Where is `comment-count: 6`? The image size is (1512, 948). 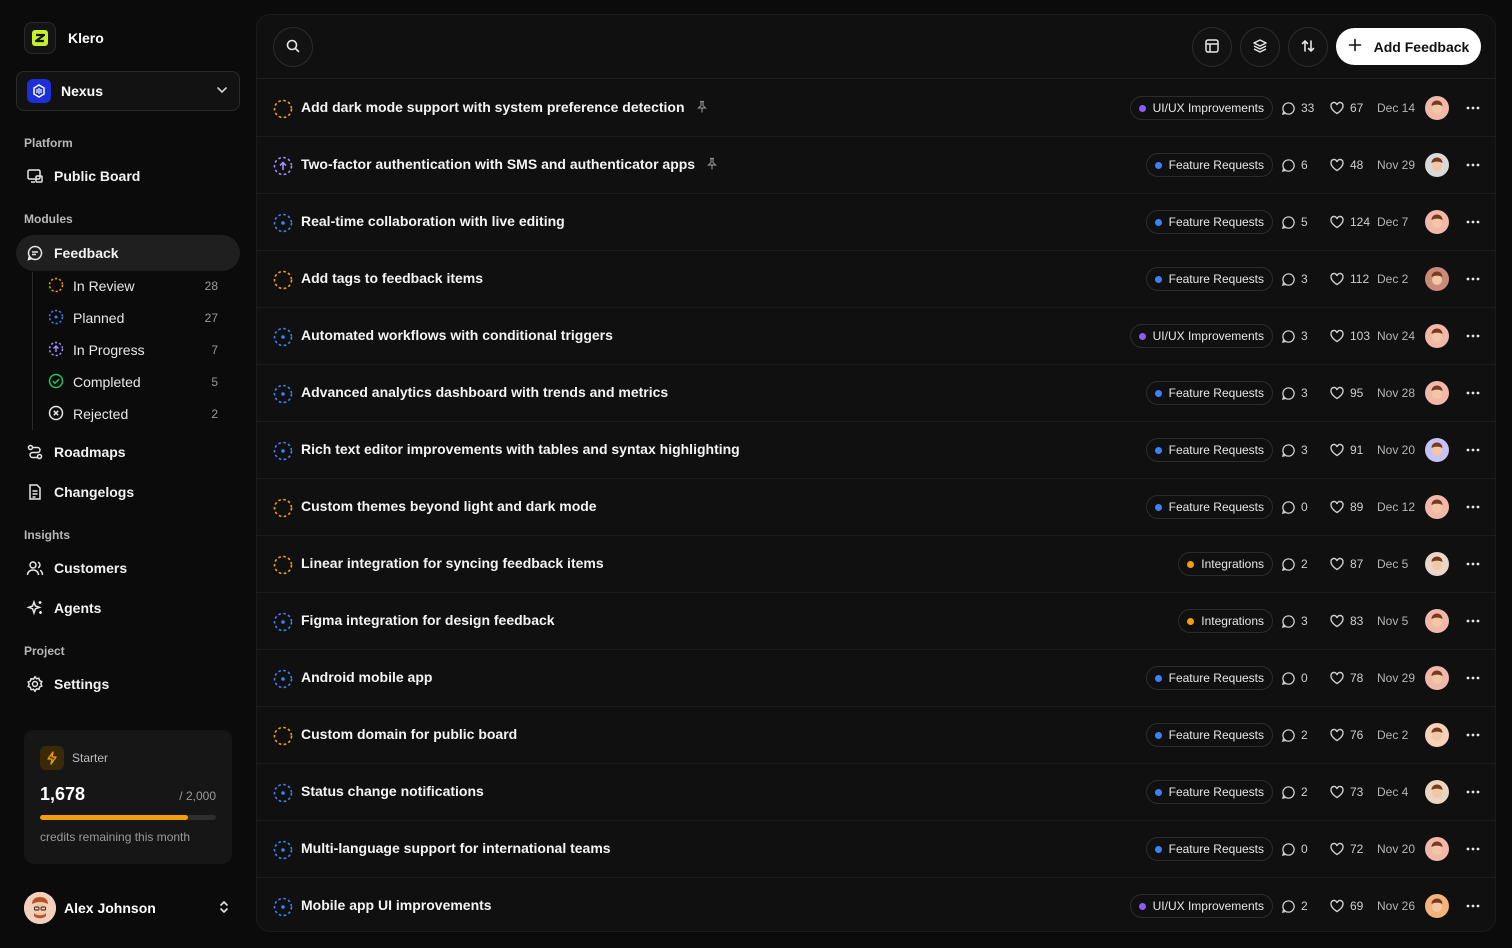 comment-count: 6 is located at coordinates (1300, 165).